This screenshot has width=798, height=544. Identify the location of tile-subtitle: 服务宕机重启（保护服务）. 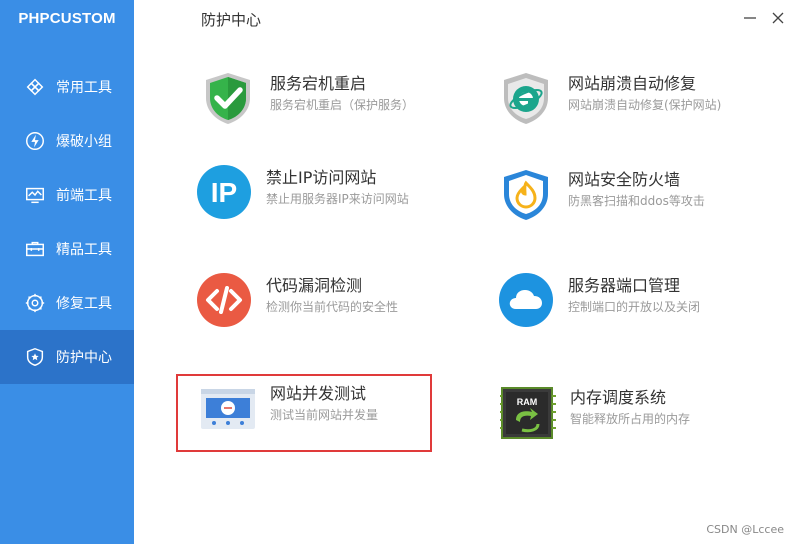
(342, 105).